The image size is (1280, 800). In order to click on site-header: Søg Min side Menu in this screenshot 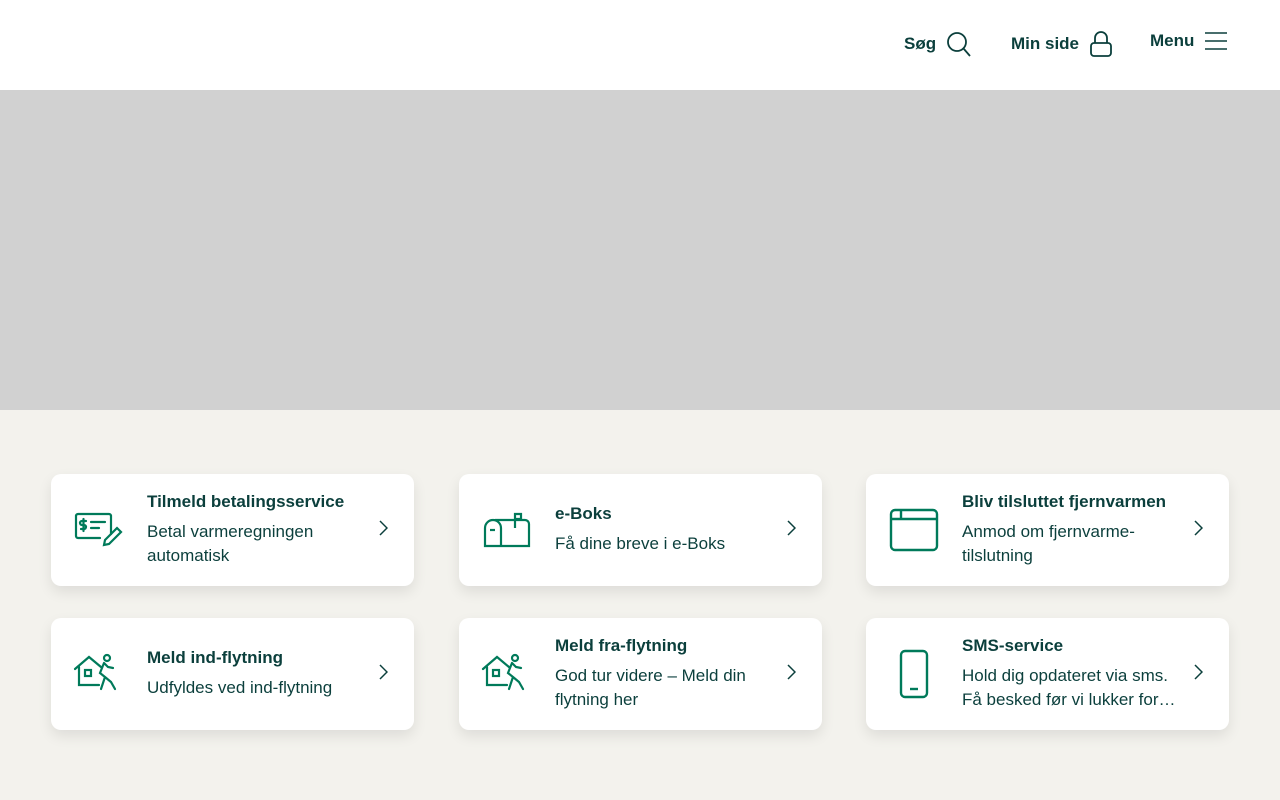, I will do `click(640, 45)`.